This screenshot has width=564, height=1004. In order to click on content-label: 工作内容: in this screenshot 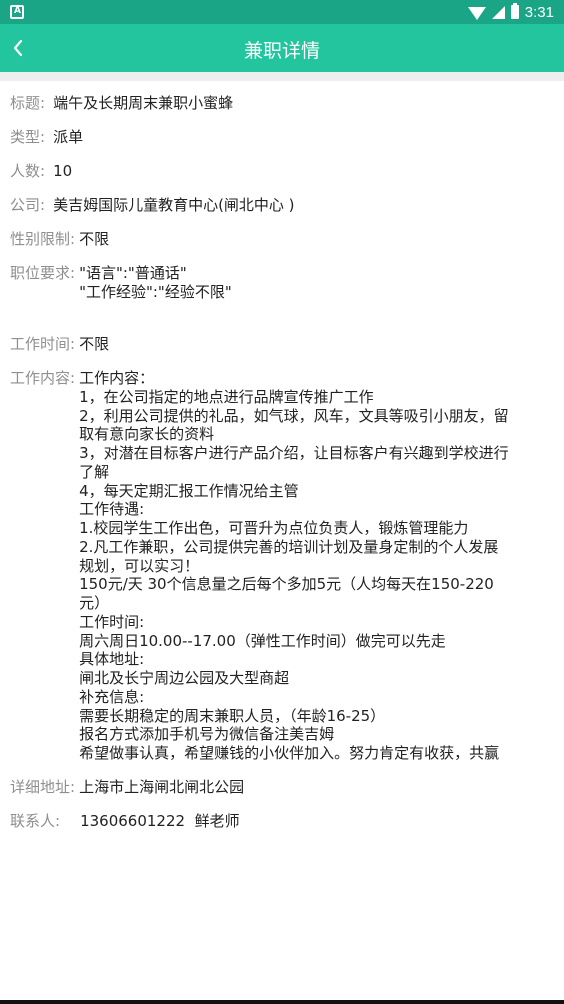, I will do `click(43, 378)`.